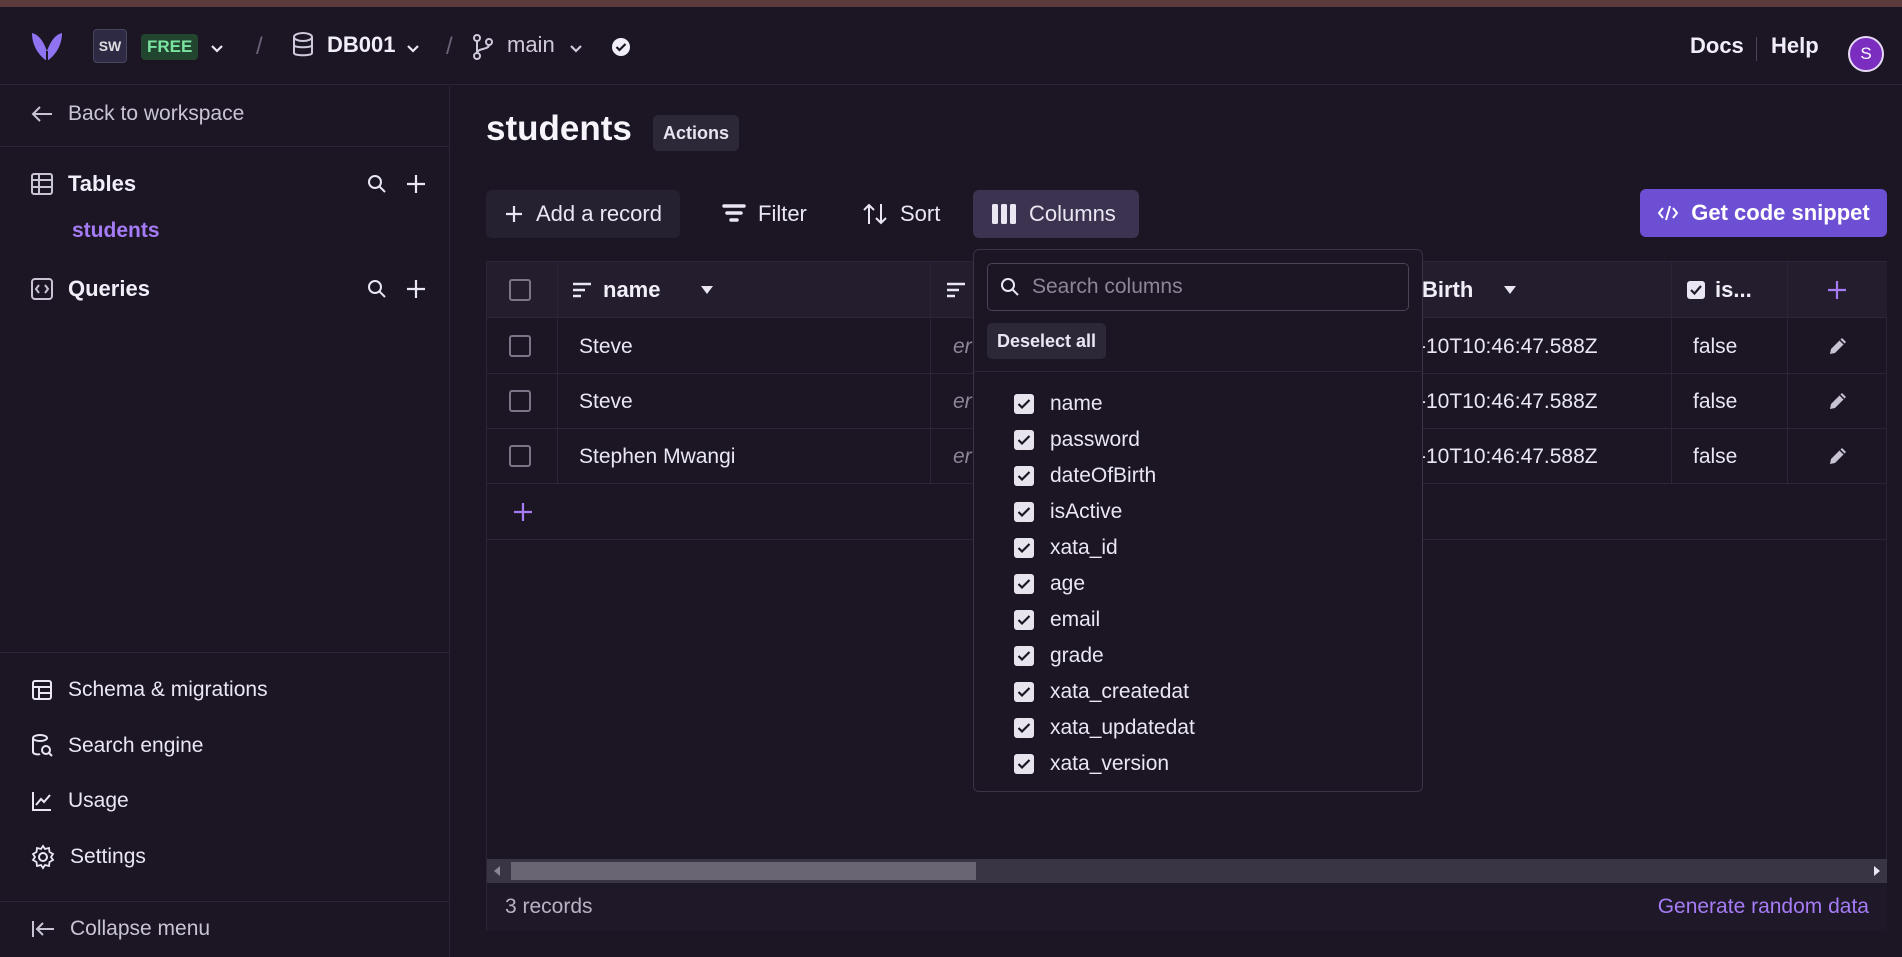 The width and height of the screenshot is (1902, 957). I want to click on cell-name: Stephen Mwangi, so click(657, 456).